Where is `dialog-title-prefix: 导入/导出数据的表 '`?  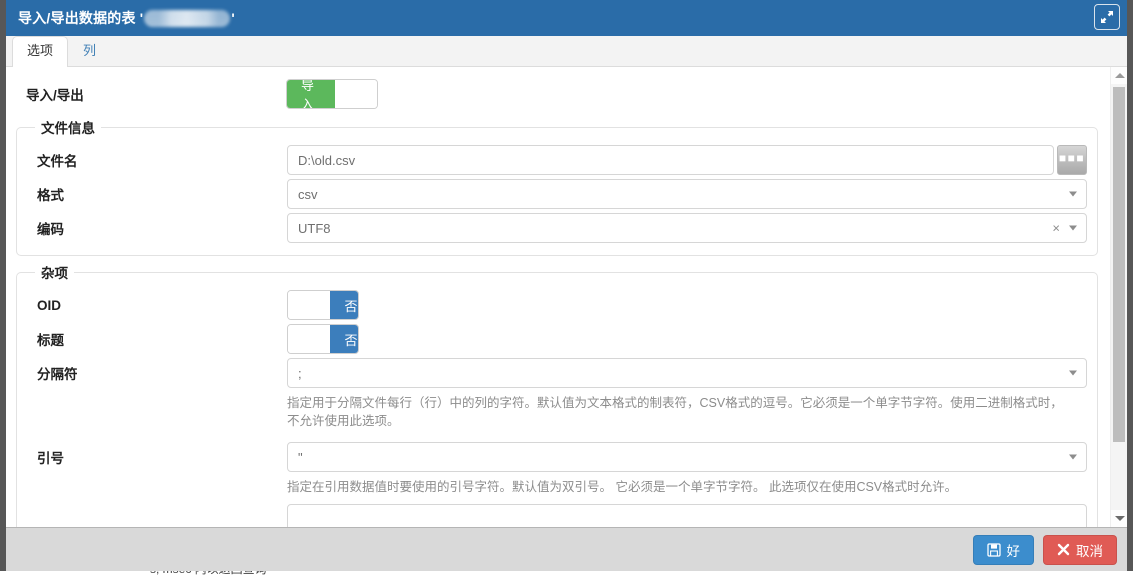
dialog-title-prefix: 导入/导出数据的表 ' is located at coordinates (81, 18).